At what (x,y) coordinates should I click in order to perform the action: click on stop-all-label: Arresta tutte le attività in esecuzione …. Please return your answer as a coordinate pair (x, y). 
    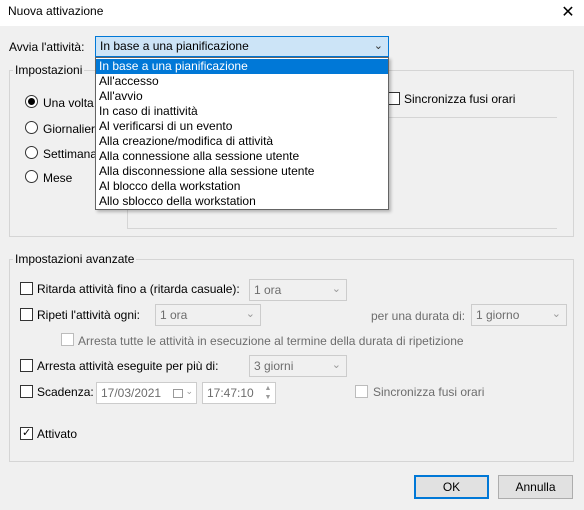
    Looking at the image, I should click on (271, 341).